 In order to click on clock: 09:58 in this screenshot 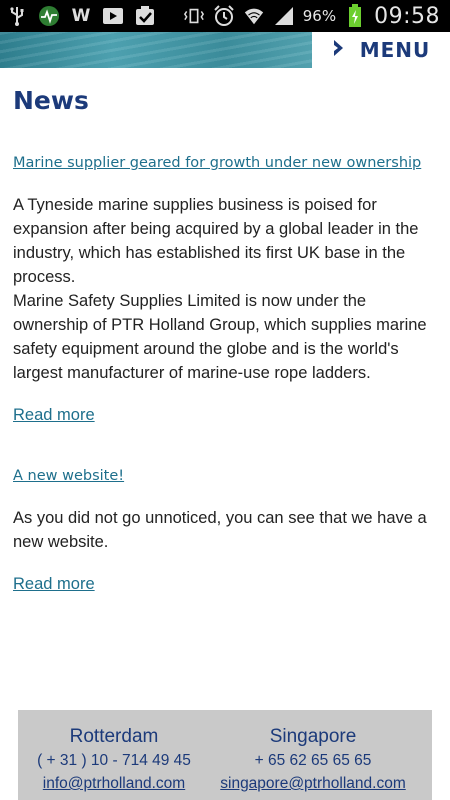, I will do `click(407, 16)`.